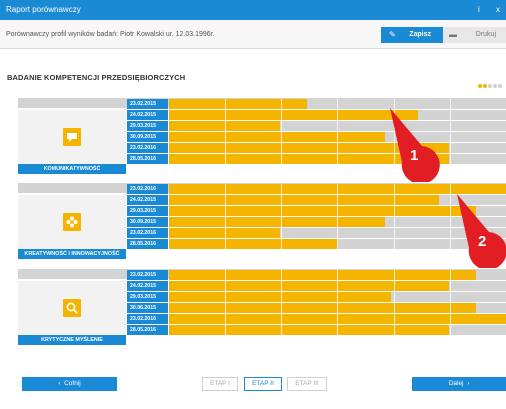  I want to click on back-button: ‹ Cofnij, so click(69, 384).